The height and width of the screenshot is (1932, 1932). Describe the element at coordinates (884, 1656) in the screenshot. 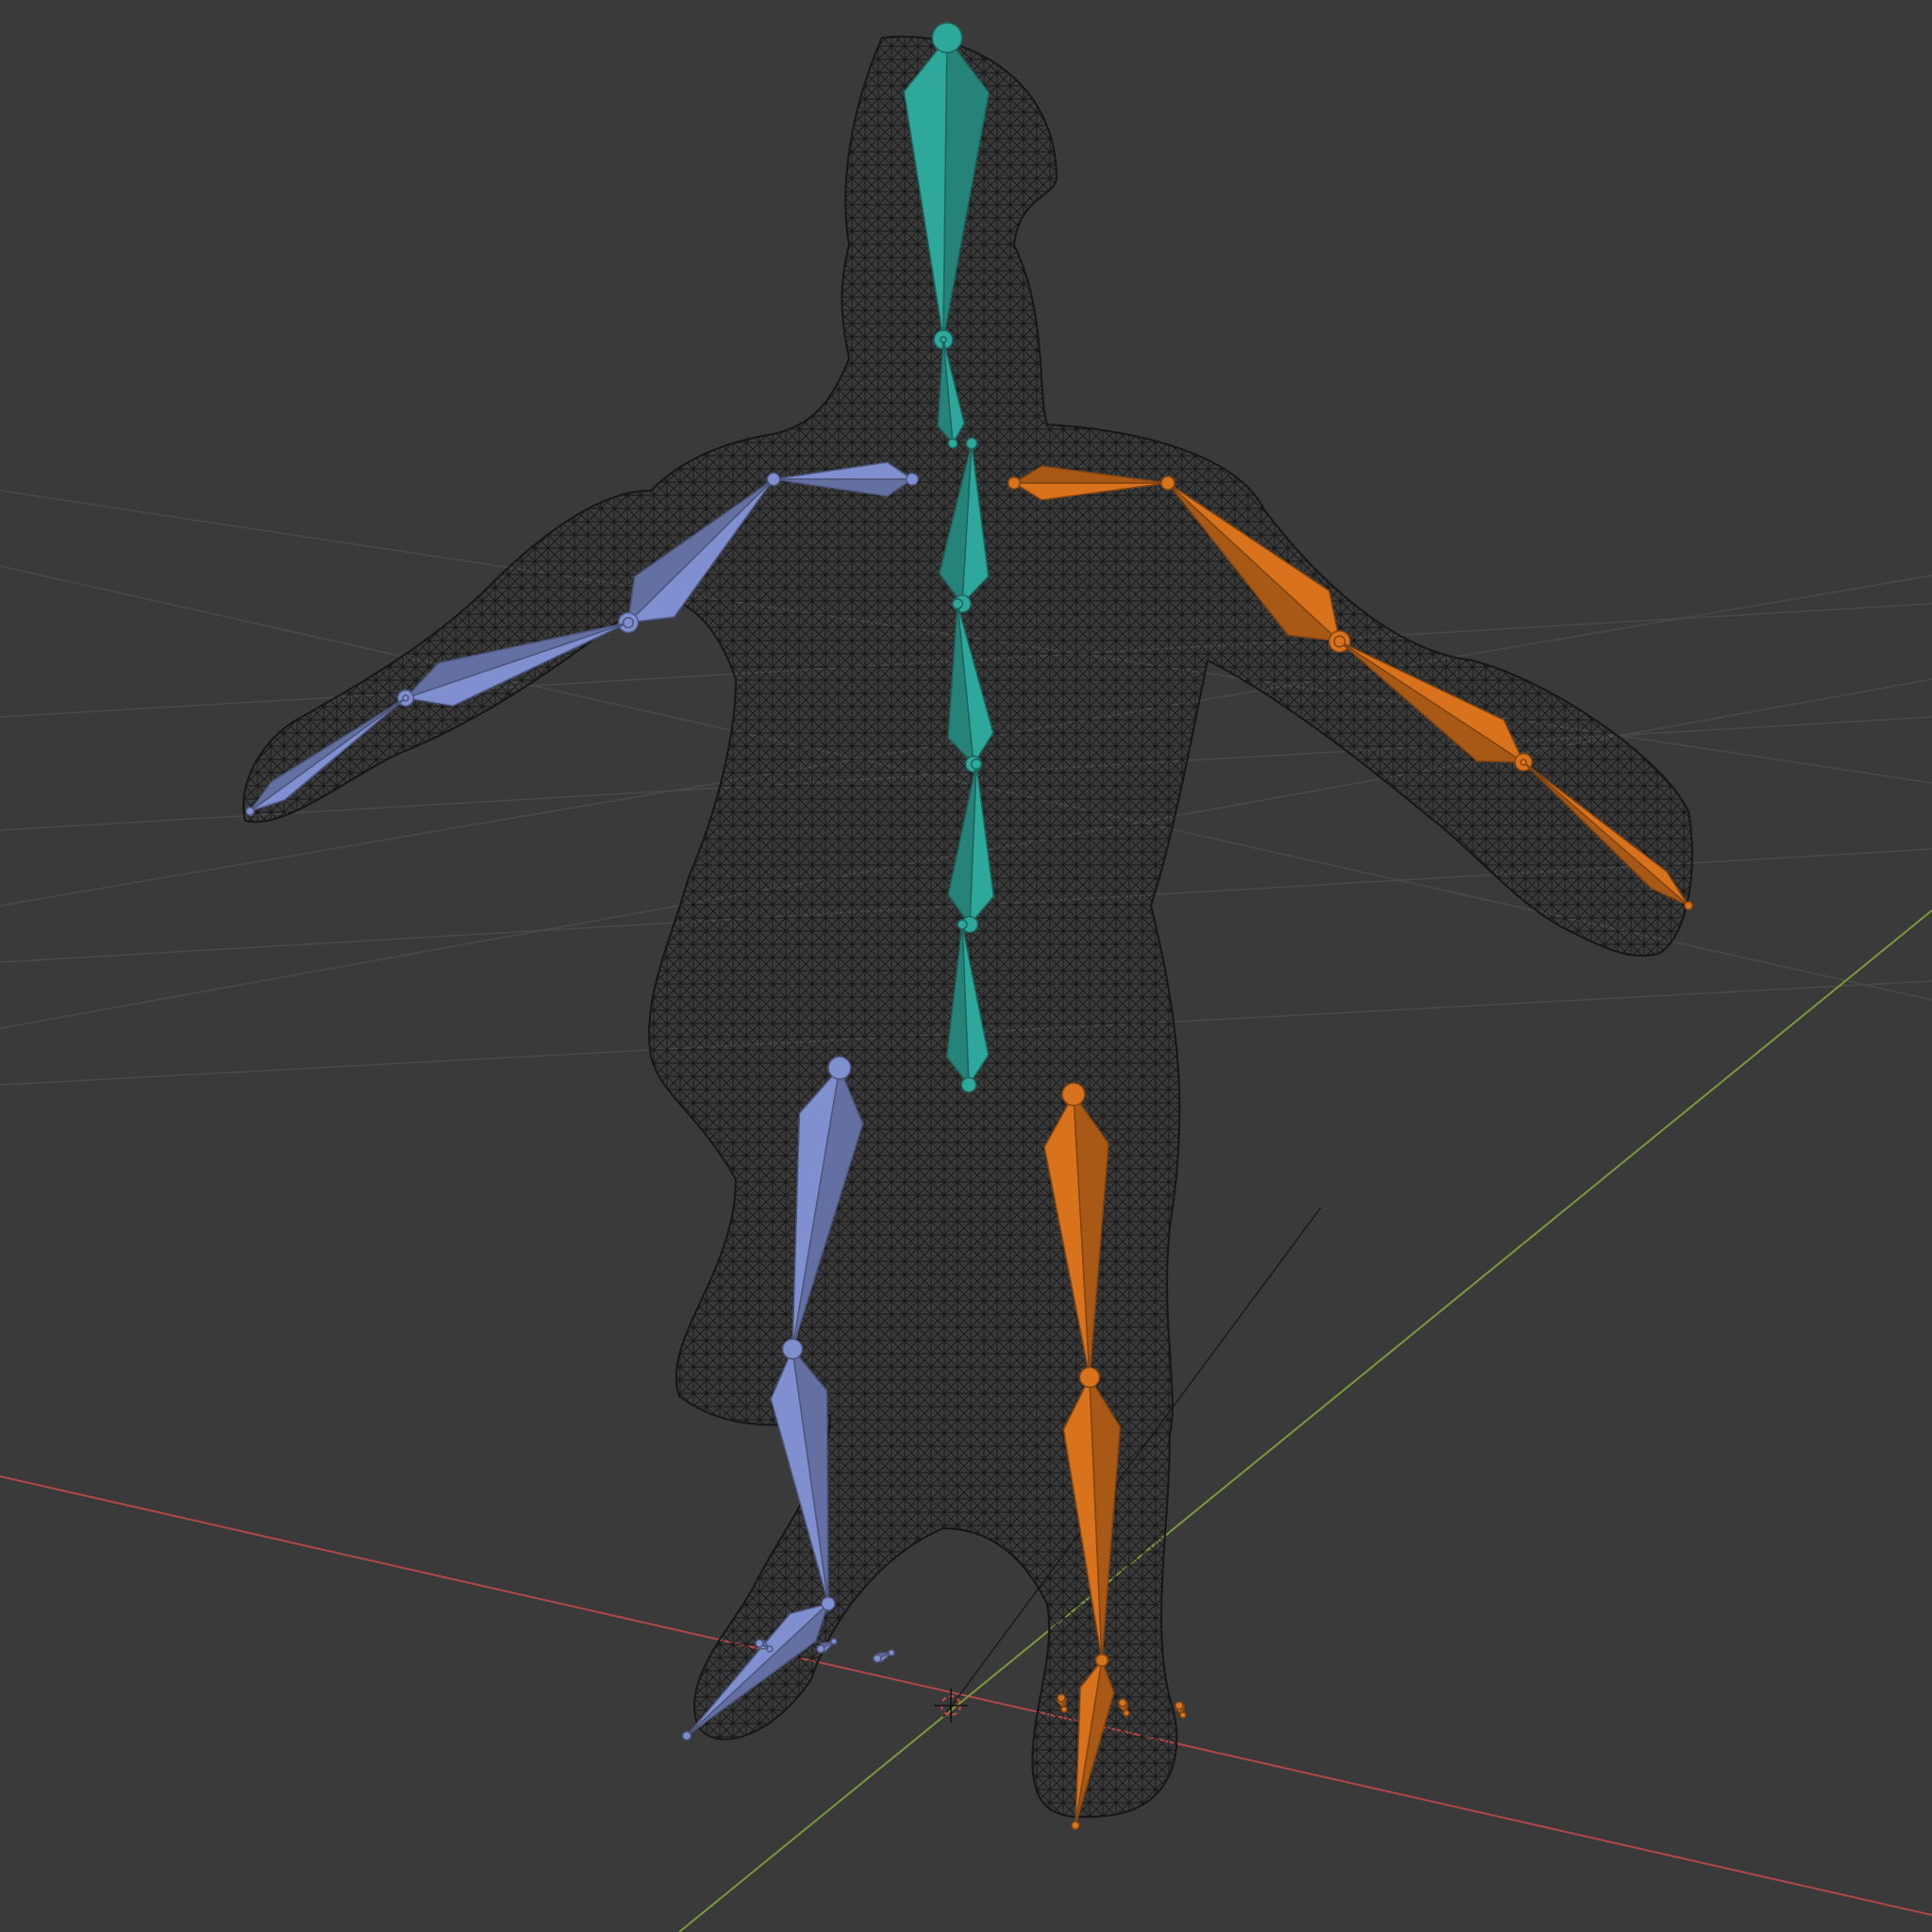

I see `bone-toe_l` at that location.